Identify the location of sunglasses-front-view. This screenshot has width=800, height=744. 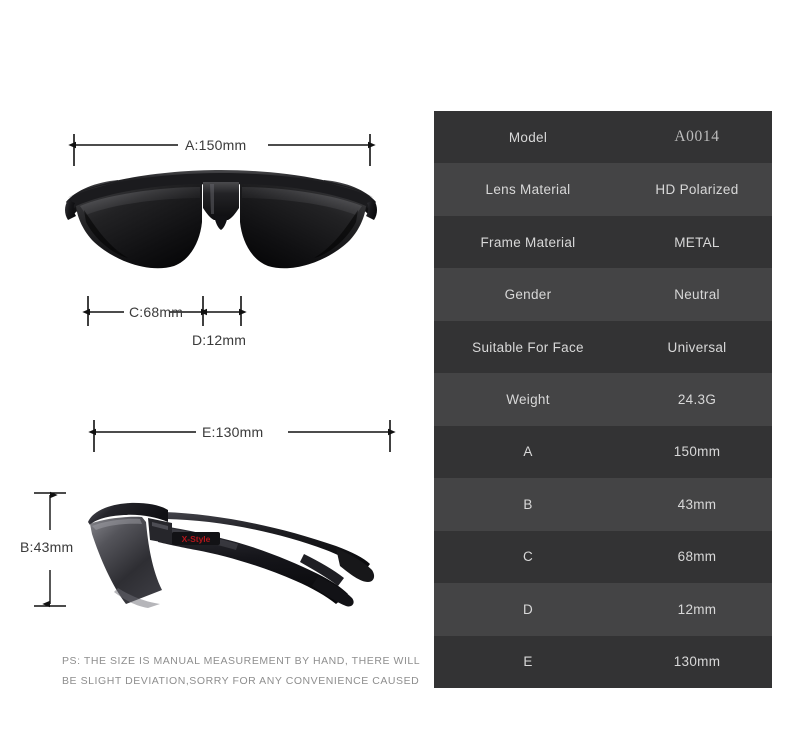
(221, 219).